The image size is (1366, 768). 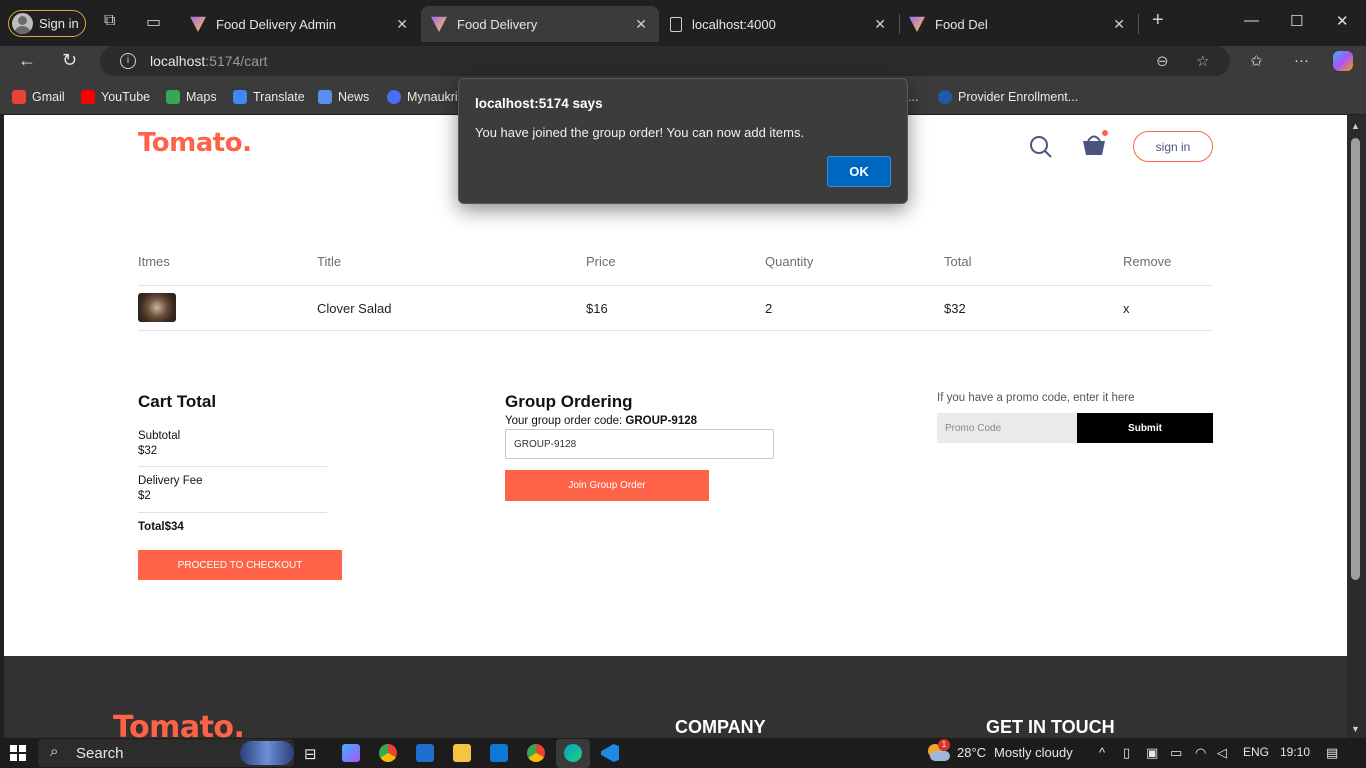 What do you see at coordinates (351, 753) in the screenshot?
I see `copilot-taskbar-icon` at bounding box center [351, 753].